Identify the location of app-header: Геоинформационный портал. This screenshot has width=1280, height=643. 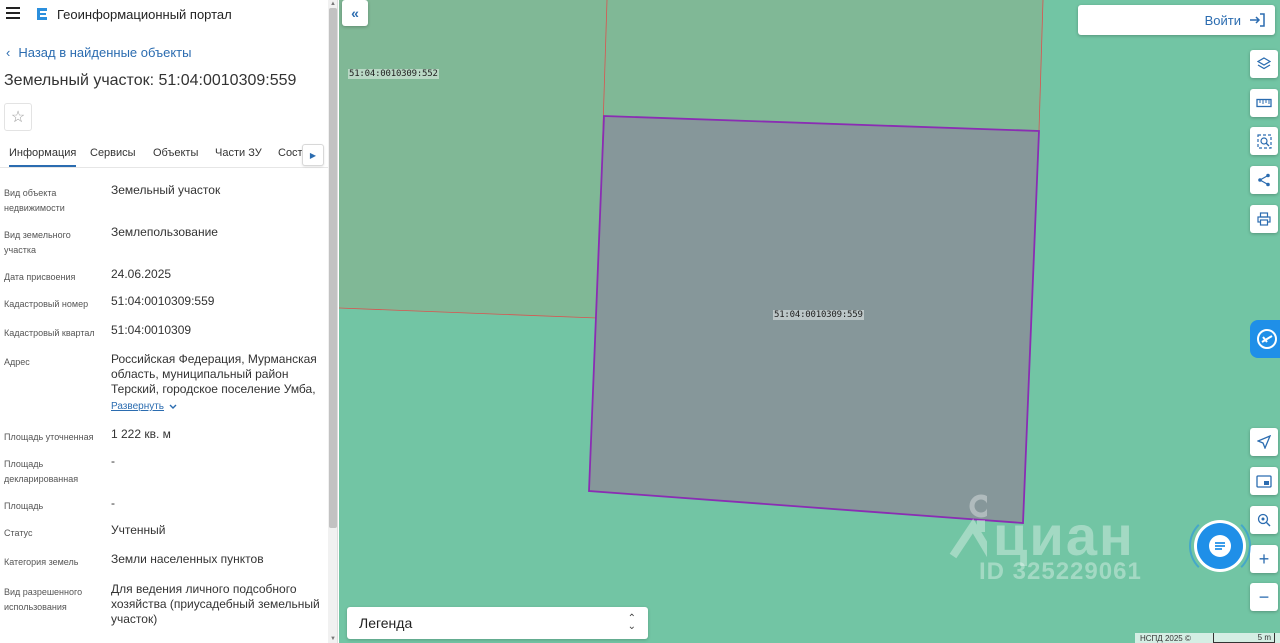
(164, 15).